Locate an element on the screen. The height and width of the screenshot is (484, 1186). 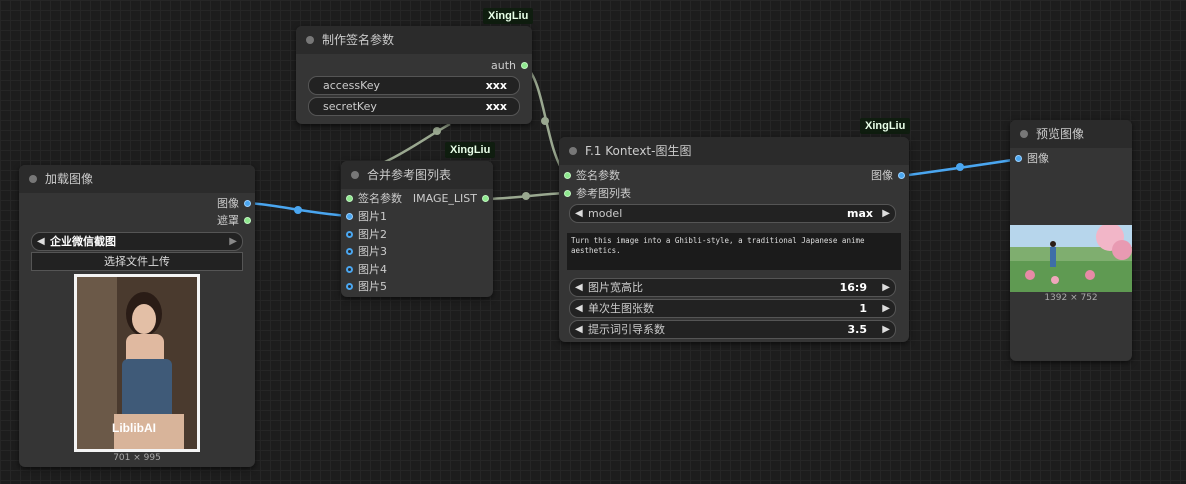
input-image-pin is located at coordinates (1018, 158).